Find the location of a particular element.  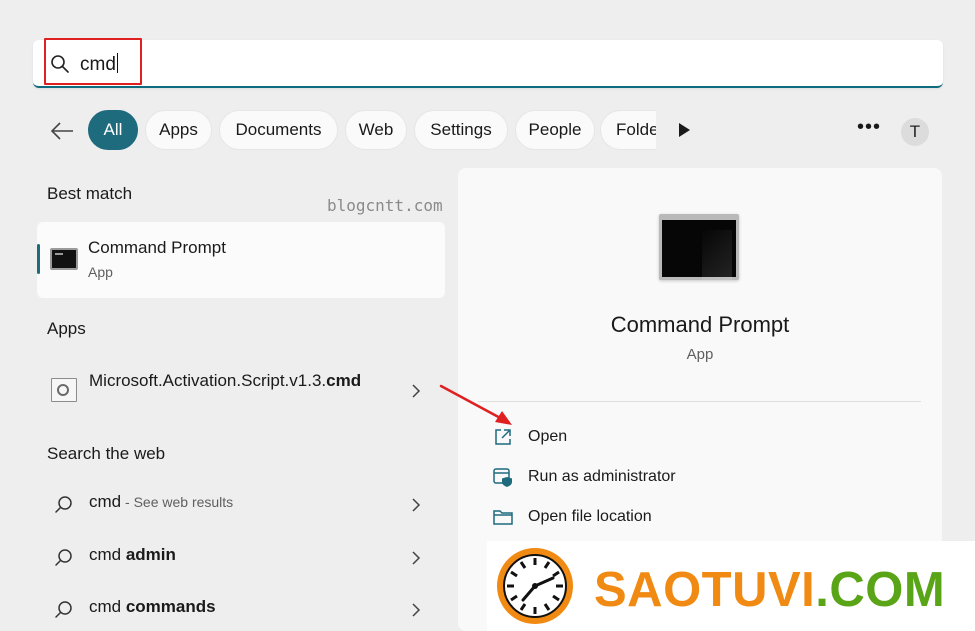

search-highlight-box is located at coordinates (93, 61).